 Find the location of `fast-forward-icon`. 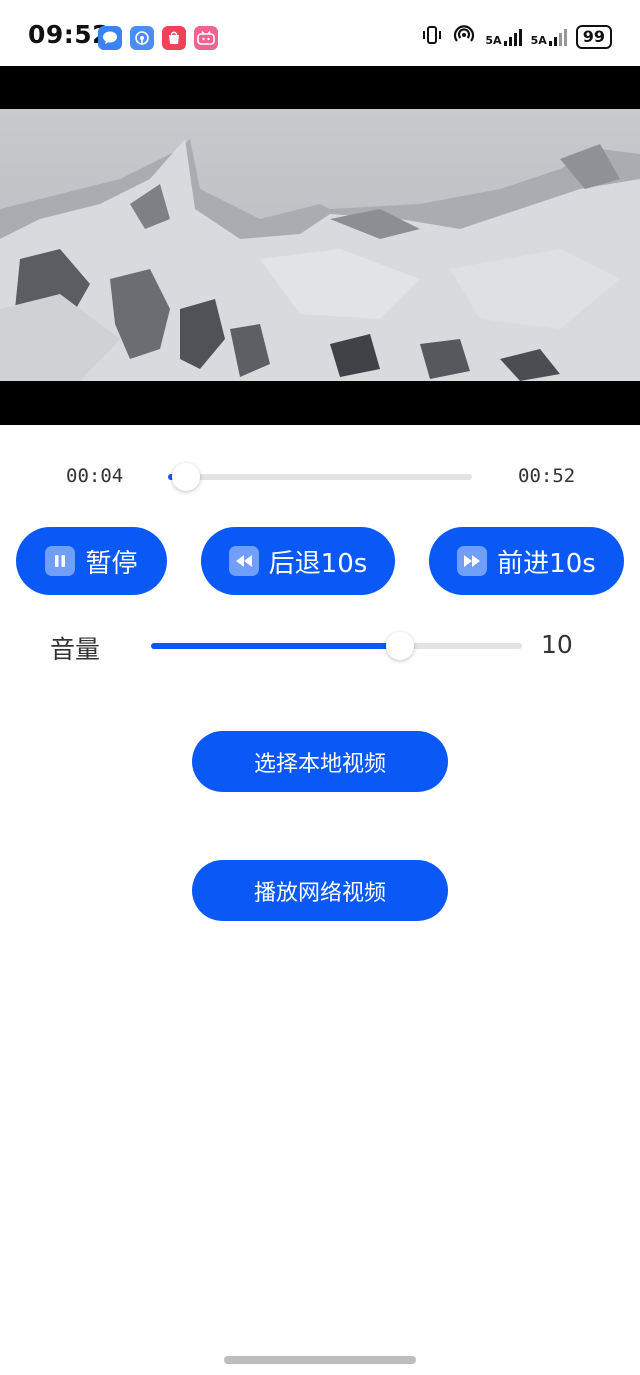

fast-forward-icon is located at coordinates (472, 561).